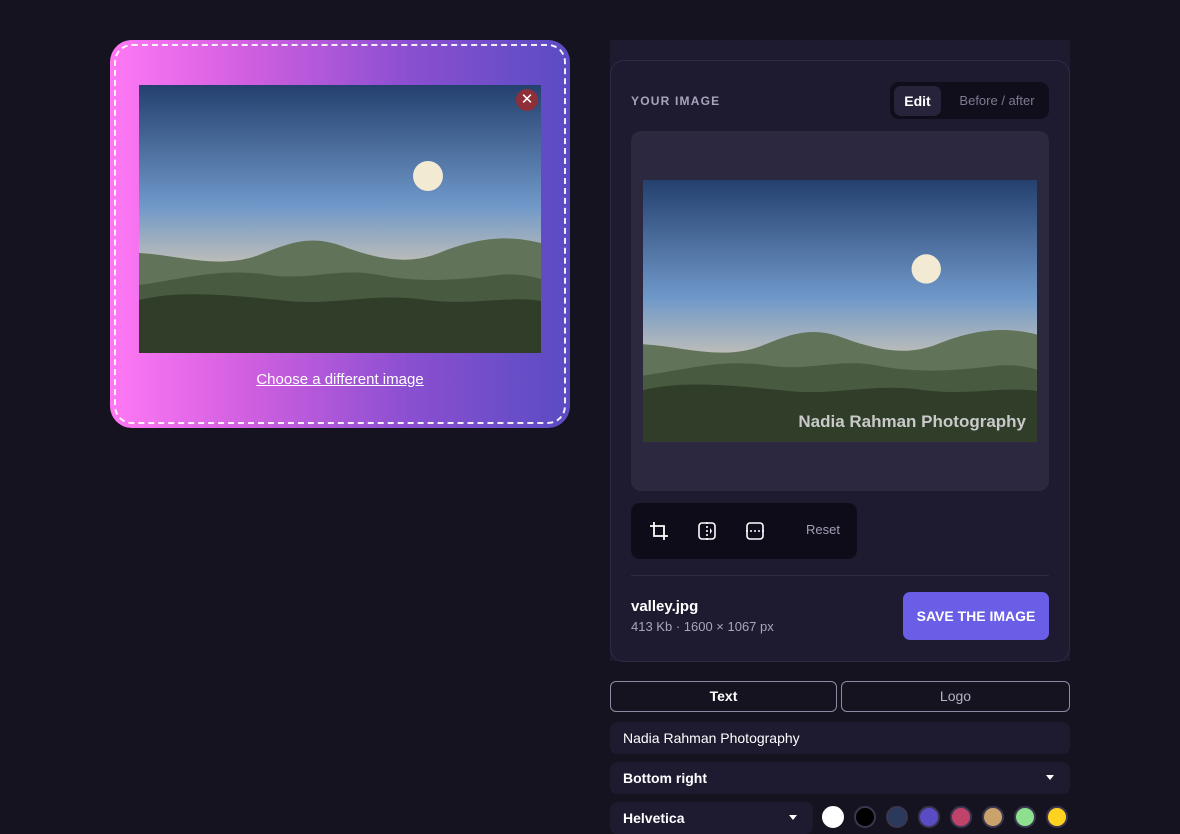 The width and height of the screenshot is (1180, 834). I want to click on crop-icon, so click(659, 531).